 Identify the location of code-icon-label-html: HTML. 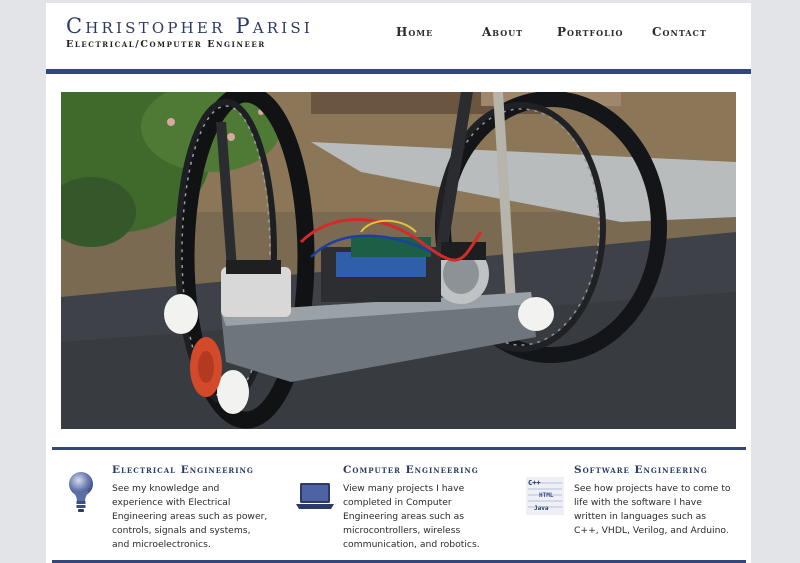
(546, 495).